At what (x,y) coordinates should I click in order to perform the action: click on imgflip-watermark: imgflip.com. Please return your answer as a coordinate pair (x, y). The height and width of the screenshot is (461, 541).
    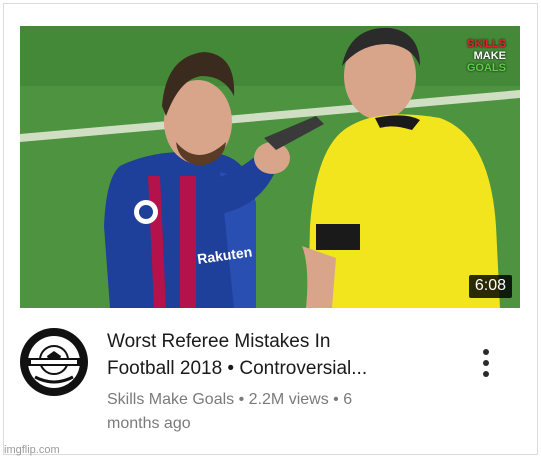
    Looking at the image, I should click on (32, 450).